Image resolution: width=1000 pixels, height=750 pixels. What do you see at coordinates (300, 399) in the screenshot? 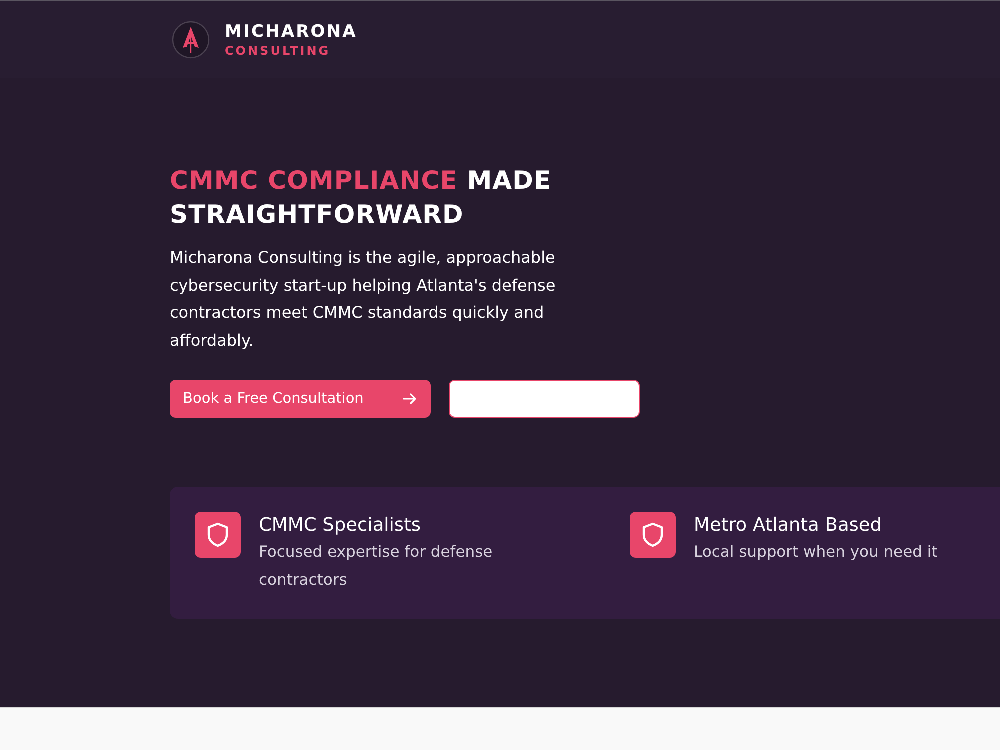
I see `book-consultation-button: Book a Free Consultation` at bounding box center [300, 399].